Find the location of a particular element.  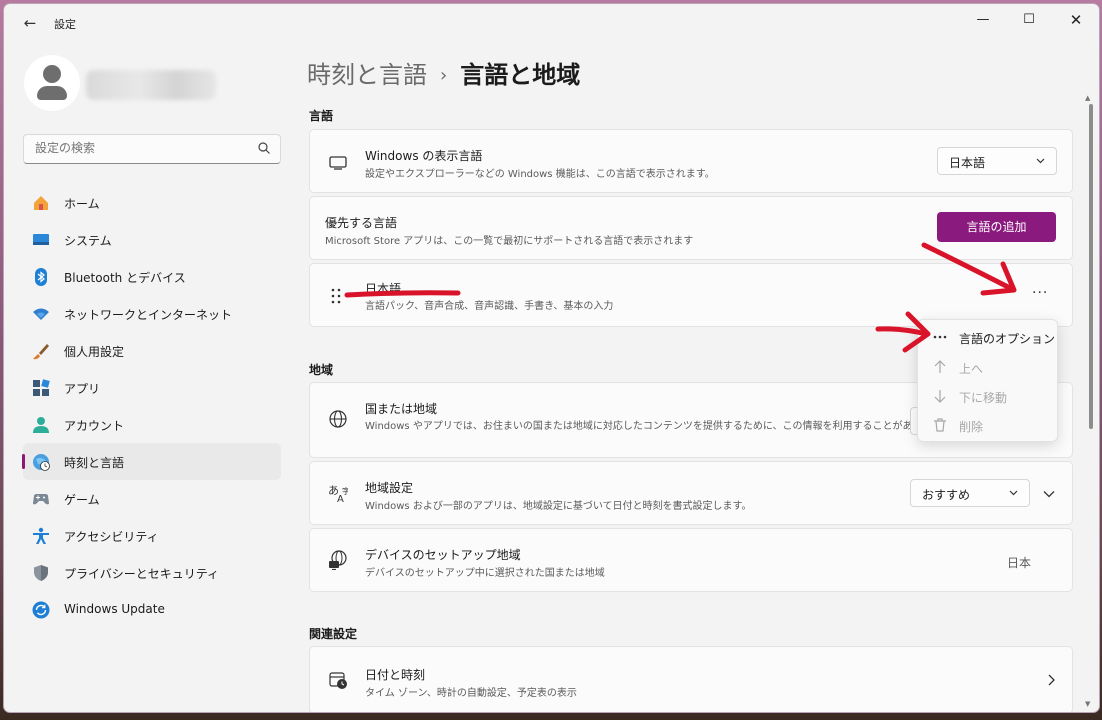

menu-item-label: 削除 is located at coordinates (971, 427).